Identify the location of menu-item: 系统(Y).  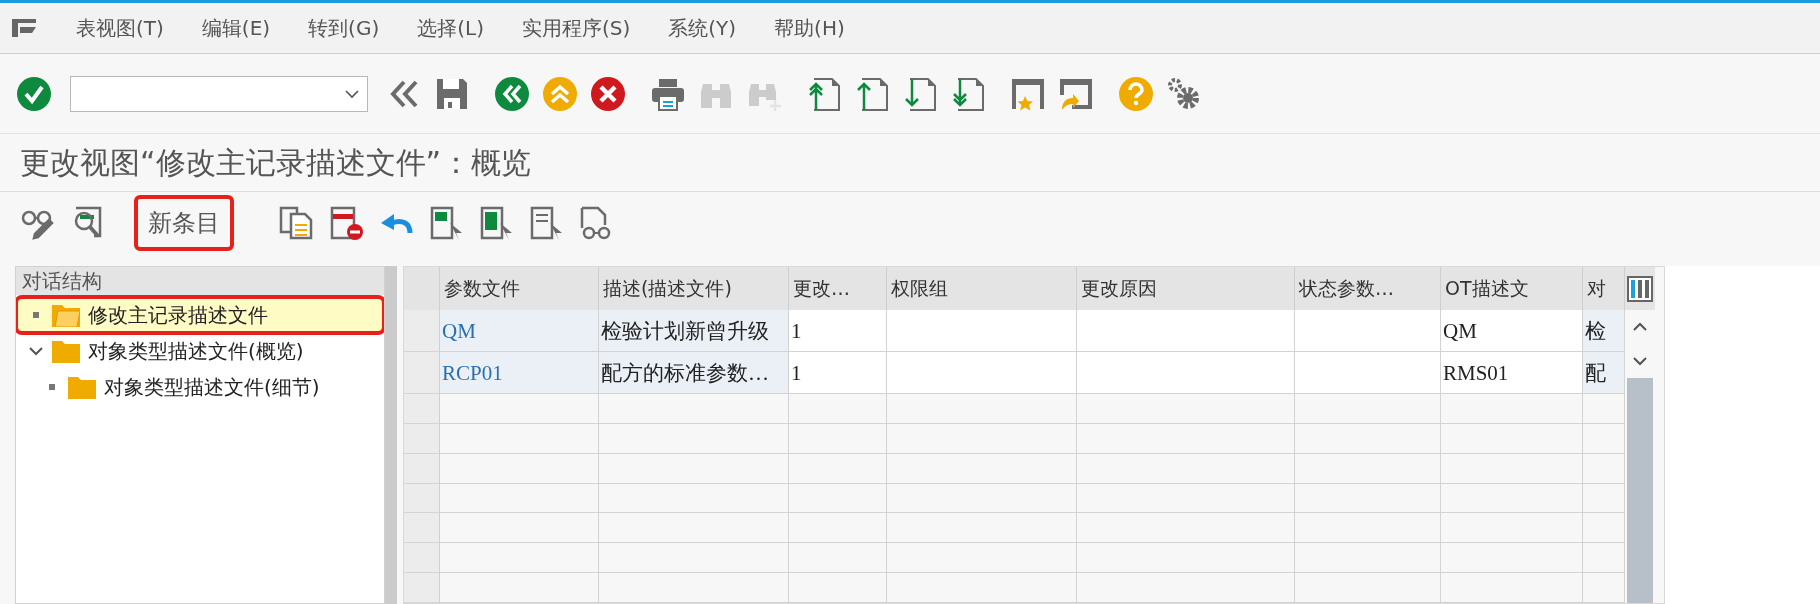
(702, 28).